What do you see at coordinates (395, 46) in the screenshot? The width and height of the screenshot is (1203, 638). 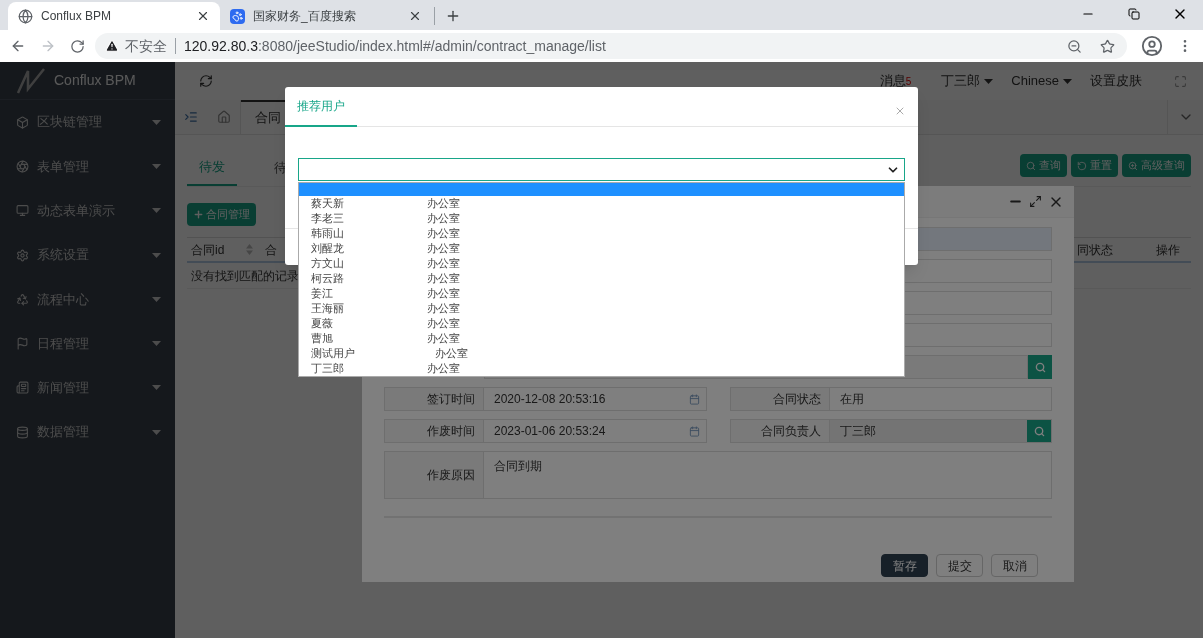 I see `url-text: 120.92.80.3:8080/jeeStudio/index.html#/admin/contract_manage/list` at bounding box center [395, 46].